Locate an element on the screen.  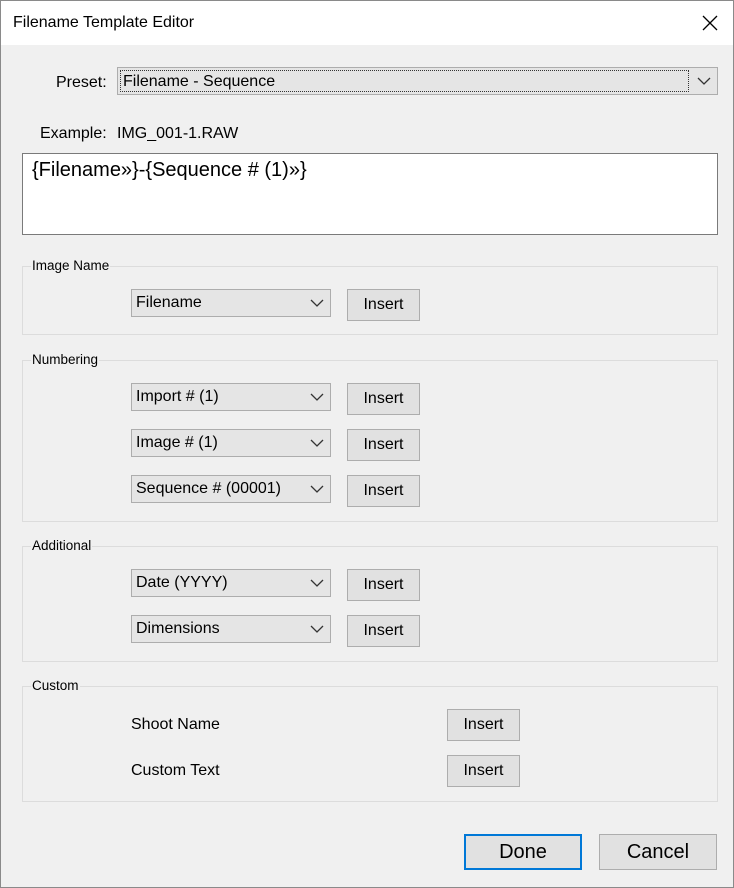
dropdown-value: Filename is located at coordinates (169, 302).